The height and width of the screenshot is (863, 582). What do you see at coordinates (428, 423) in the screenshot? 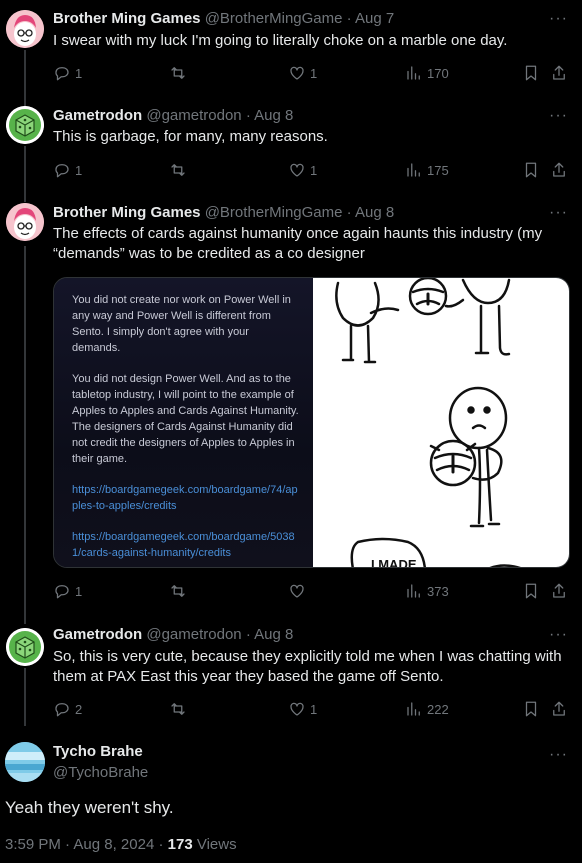
I see `comic-drawing: I MADE` at bounding box center [428, 423].